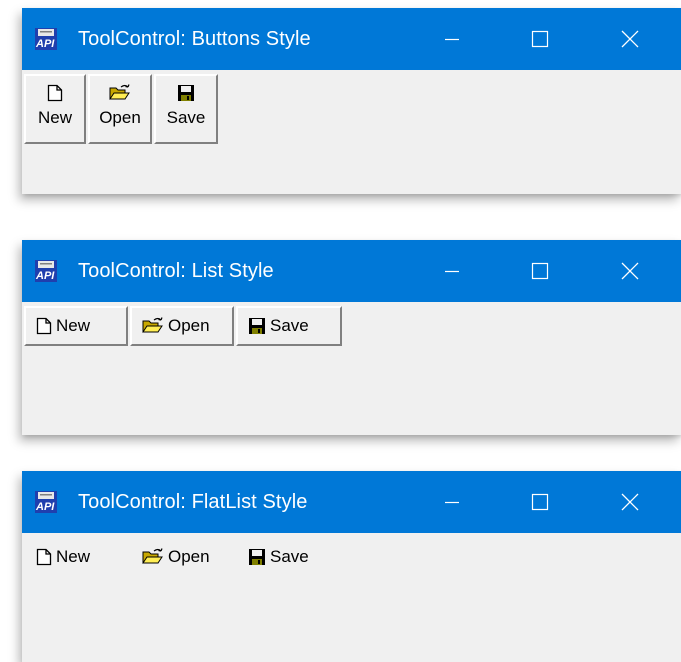 Image resolution: width=681 pixels, height=662 pixels. Describe the element at coordinates (351, 502) in the screenshot. I see `title-bar: API ToolControl: FlatList Style` at that location.